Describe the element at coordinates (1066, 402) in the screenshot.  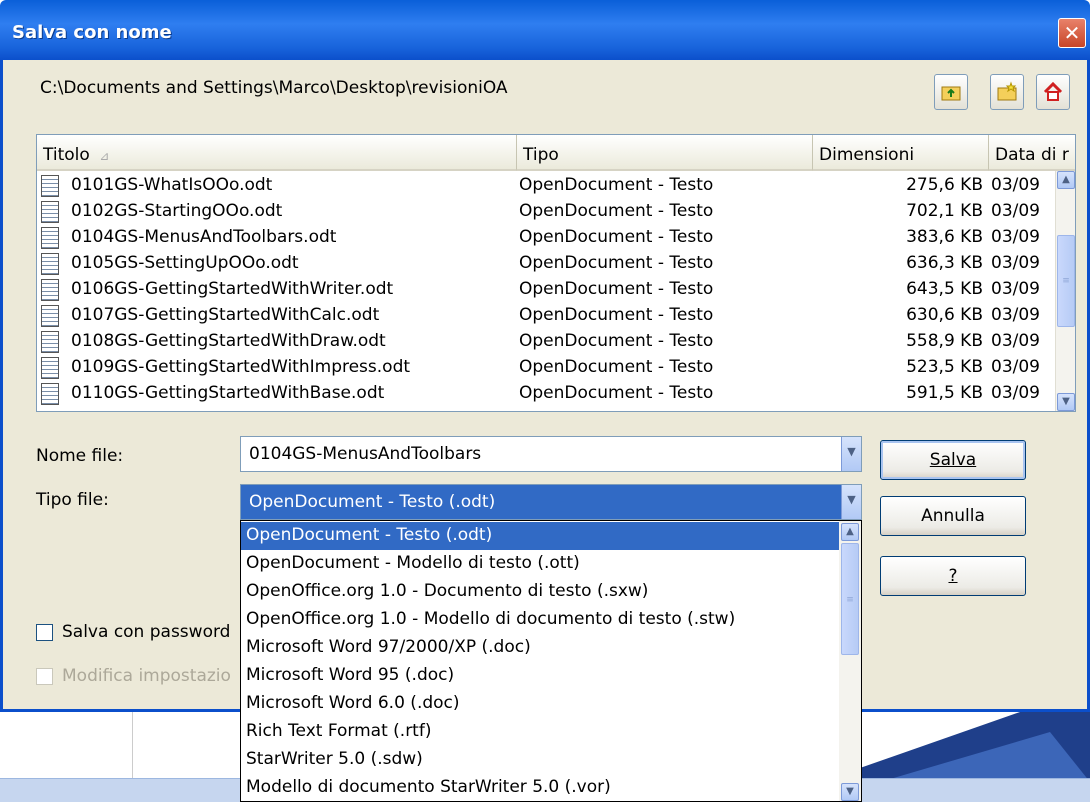
I see `scroll-down-button: ▼` at that location.